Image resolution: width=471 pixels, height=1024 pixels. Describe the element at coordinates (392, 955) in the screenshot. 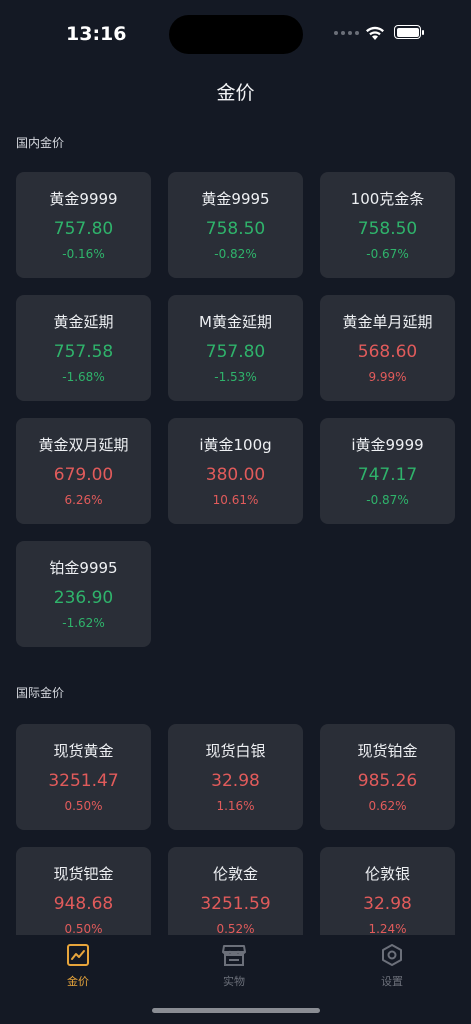

I see `gear-icon` at that location.